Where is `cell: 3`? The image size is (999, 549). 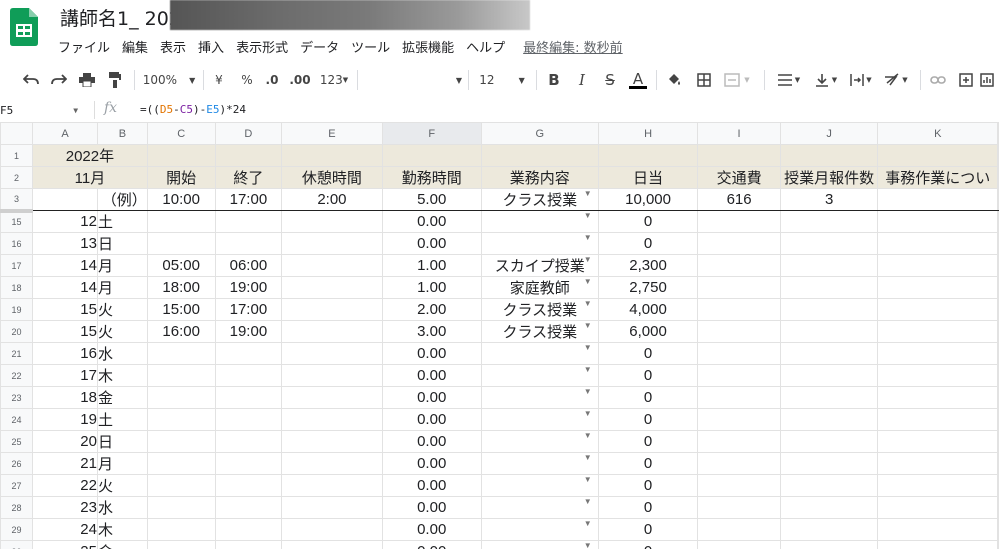
cell: 3 is located at coordinates (829, 199).